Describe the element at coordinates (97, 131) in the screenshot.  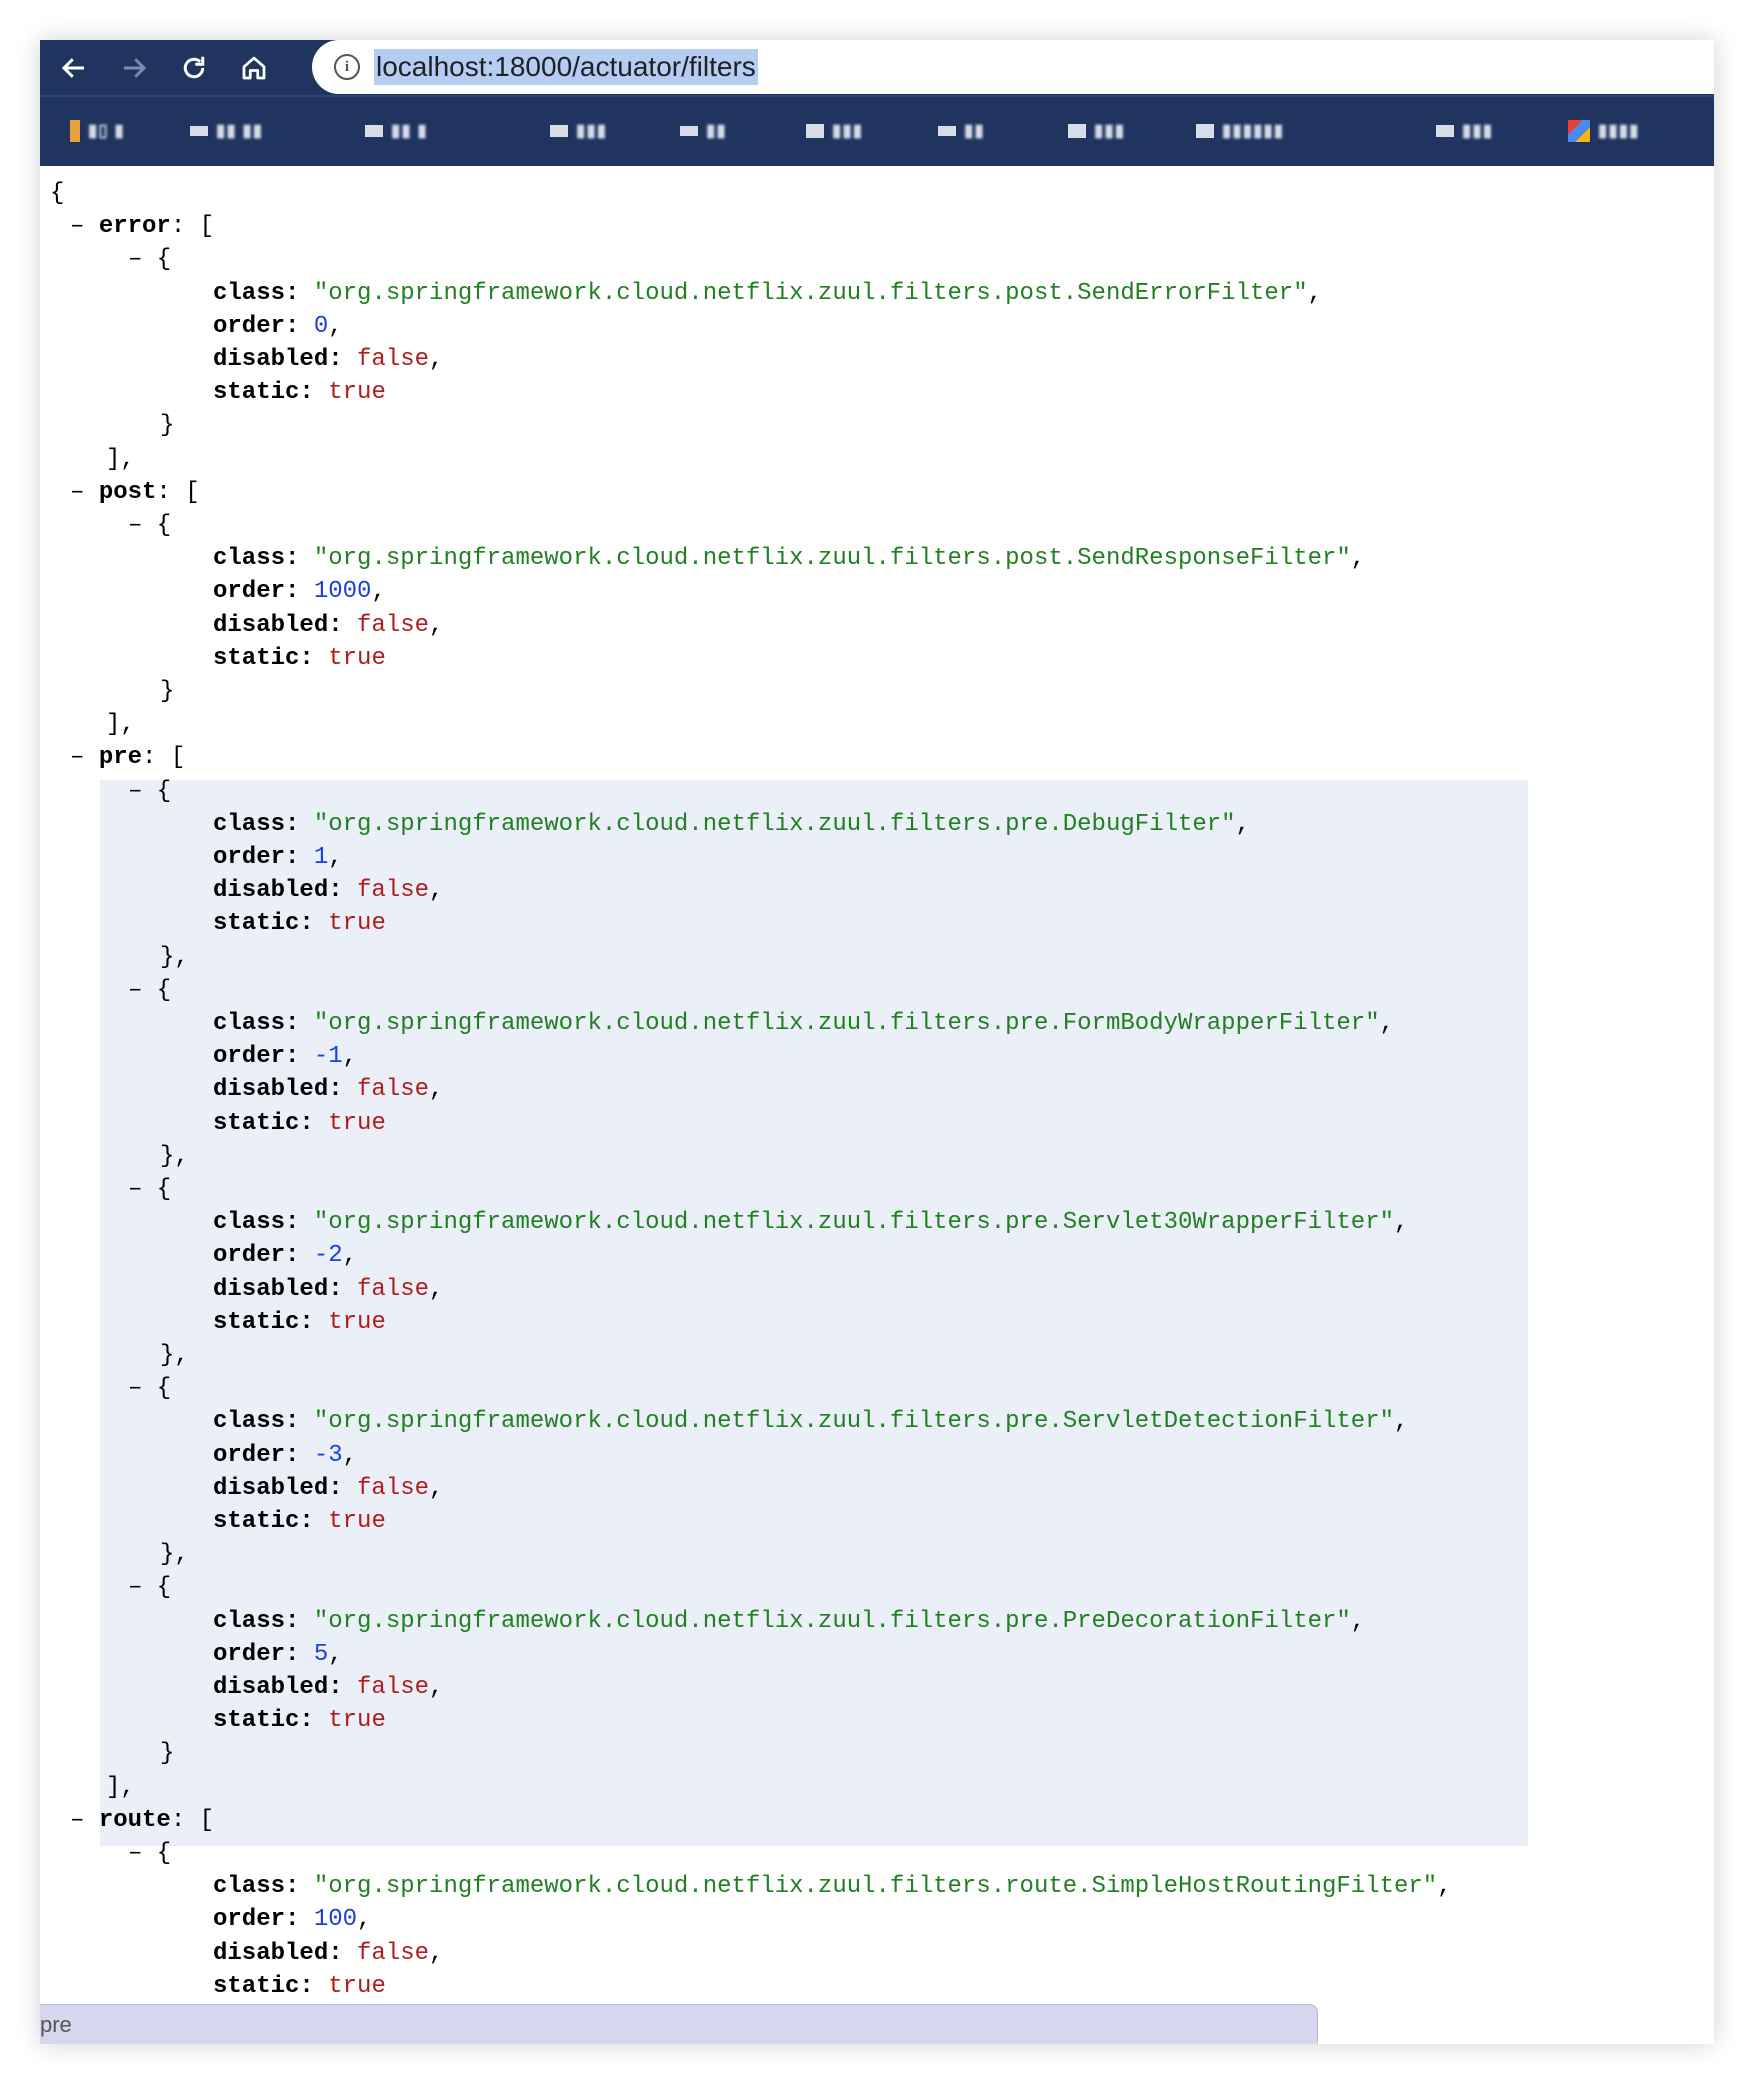
I see `bookmark-item: ▮▯ ▮` at that location.